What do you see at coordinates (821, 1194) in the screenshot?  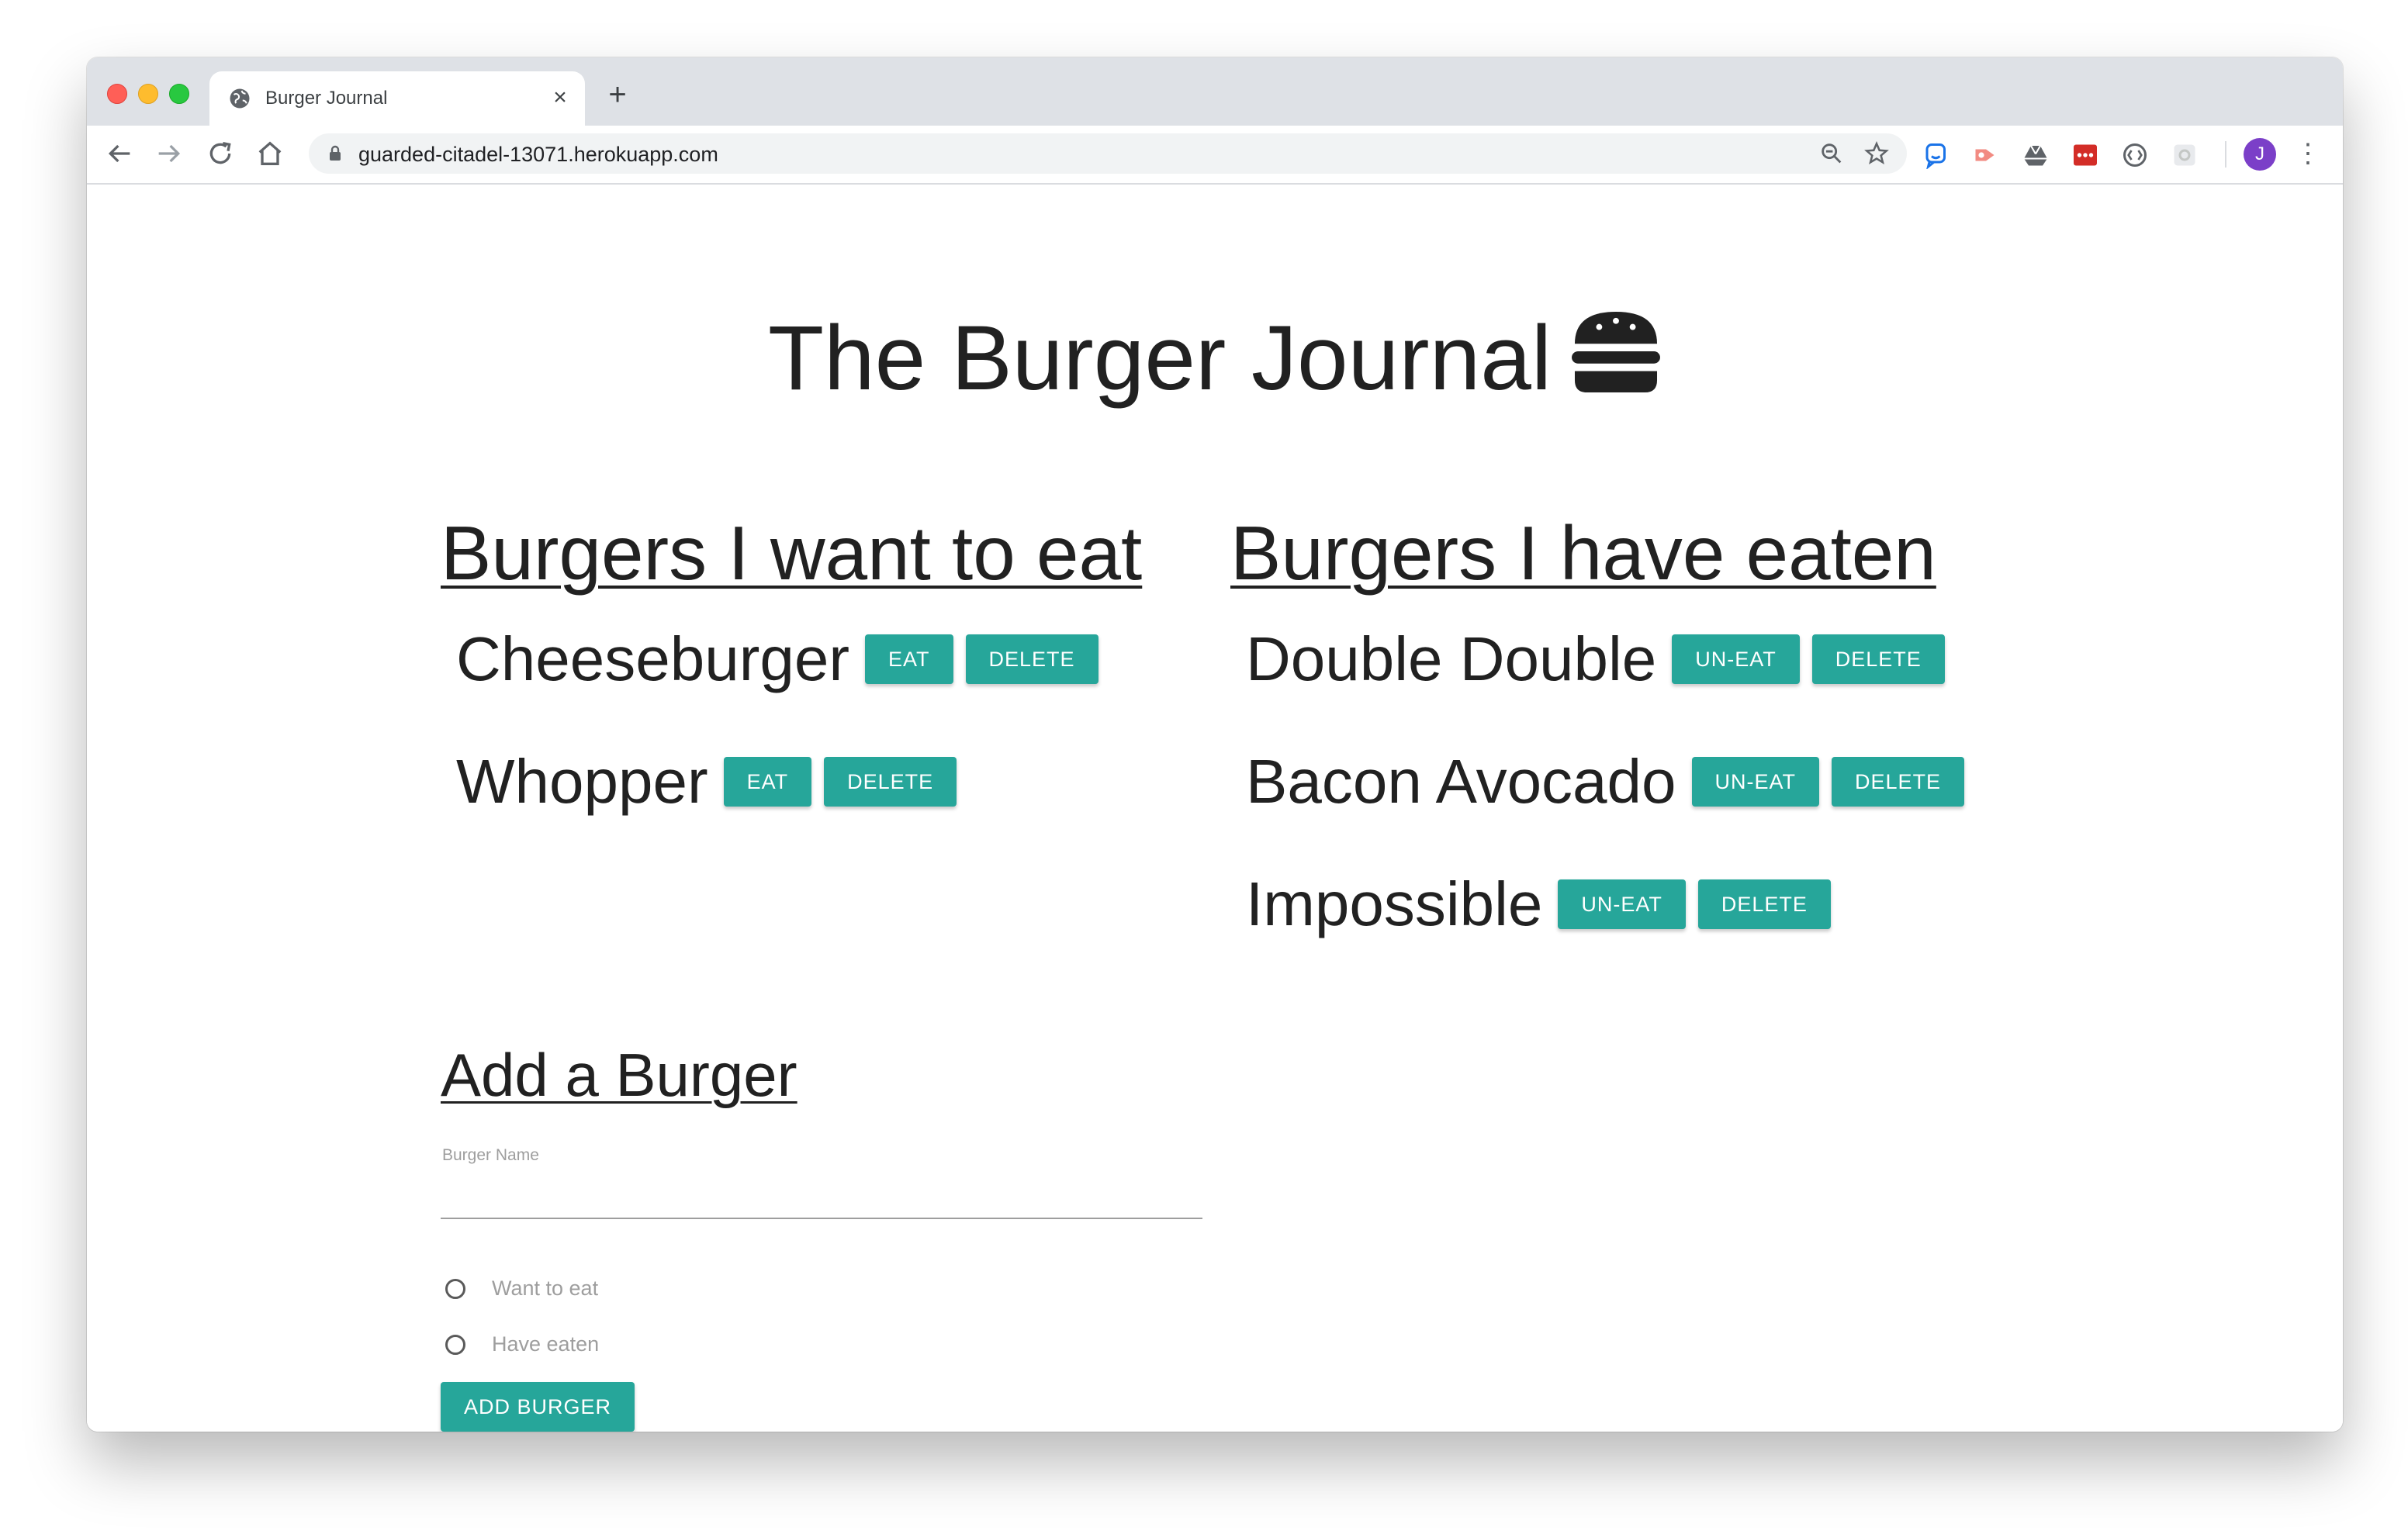 I see `burger-name-input` at bounding box center [821, 1194].